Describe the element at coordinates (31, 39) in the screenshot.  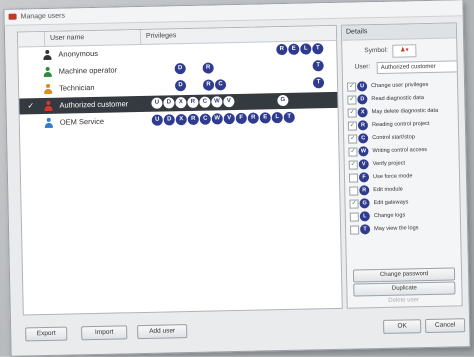
I see `header-icon-column` at that location.